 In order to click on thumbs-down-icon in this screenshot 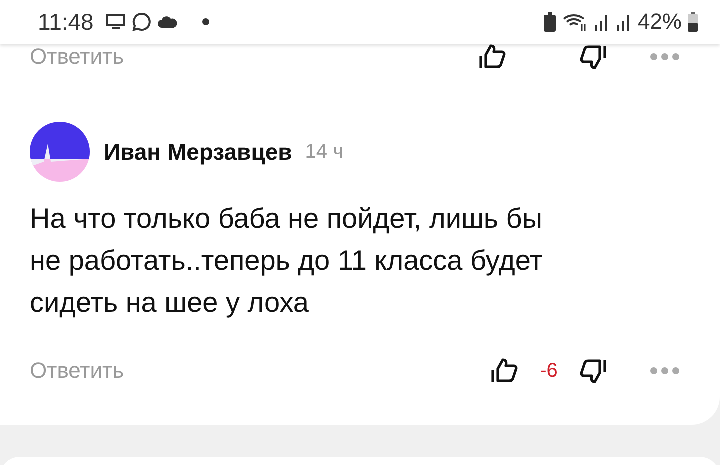, I will do `click(593, 57)`.